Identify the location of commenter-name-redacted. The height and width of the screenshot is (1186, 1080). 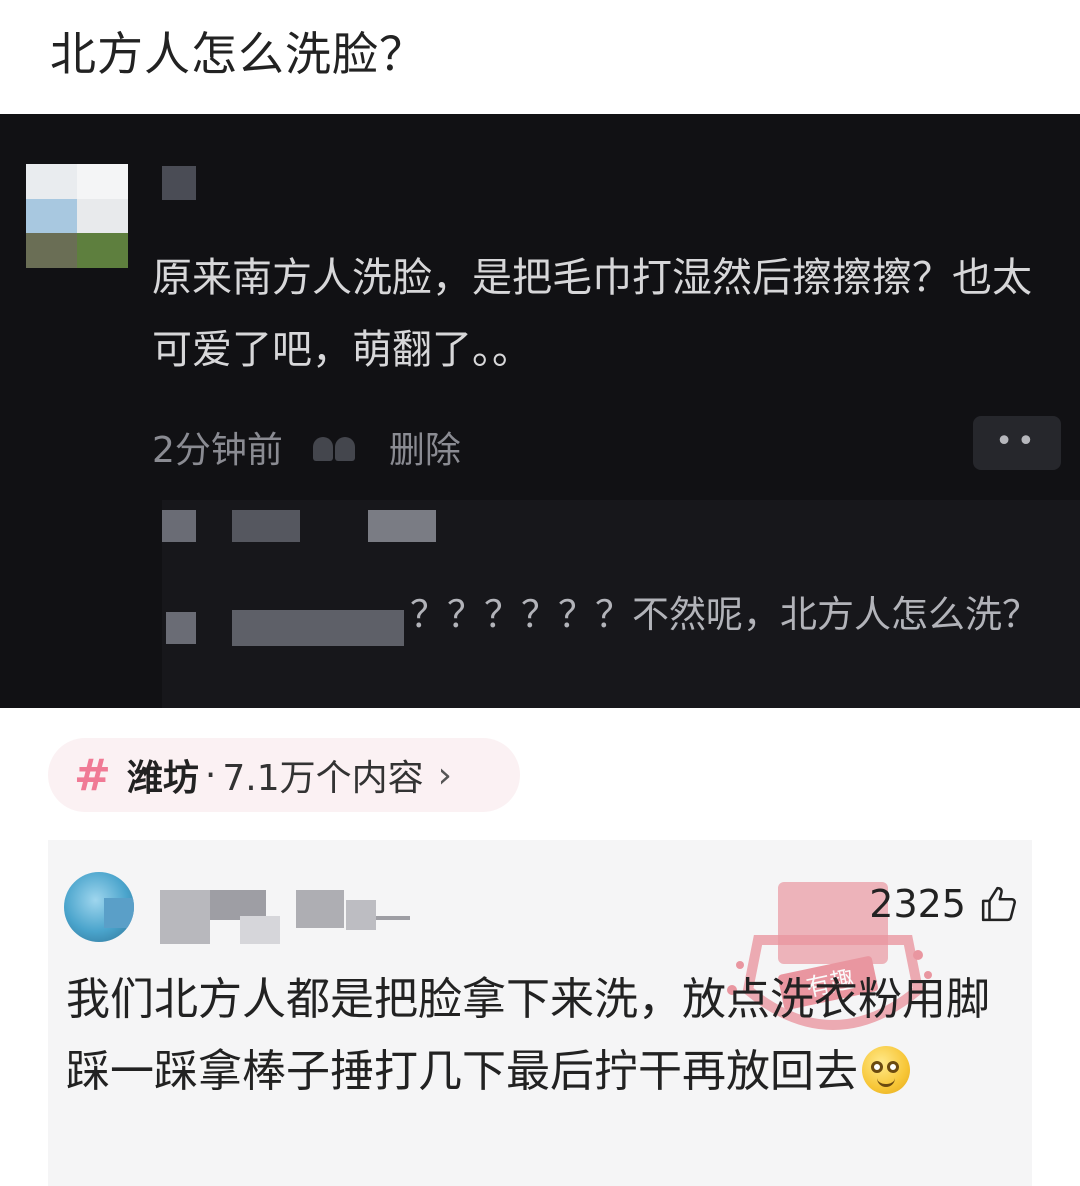
(179, 183).